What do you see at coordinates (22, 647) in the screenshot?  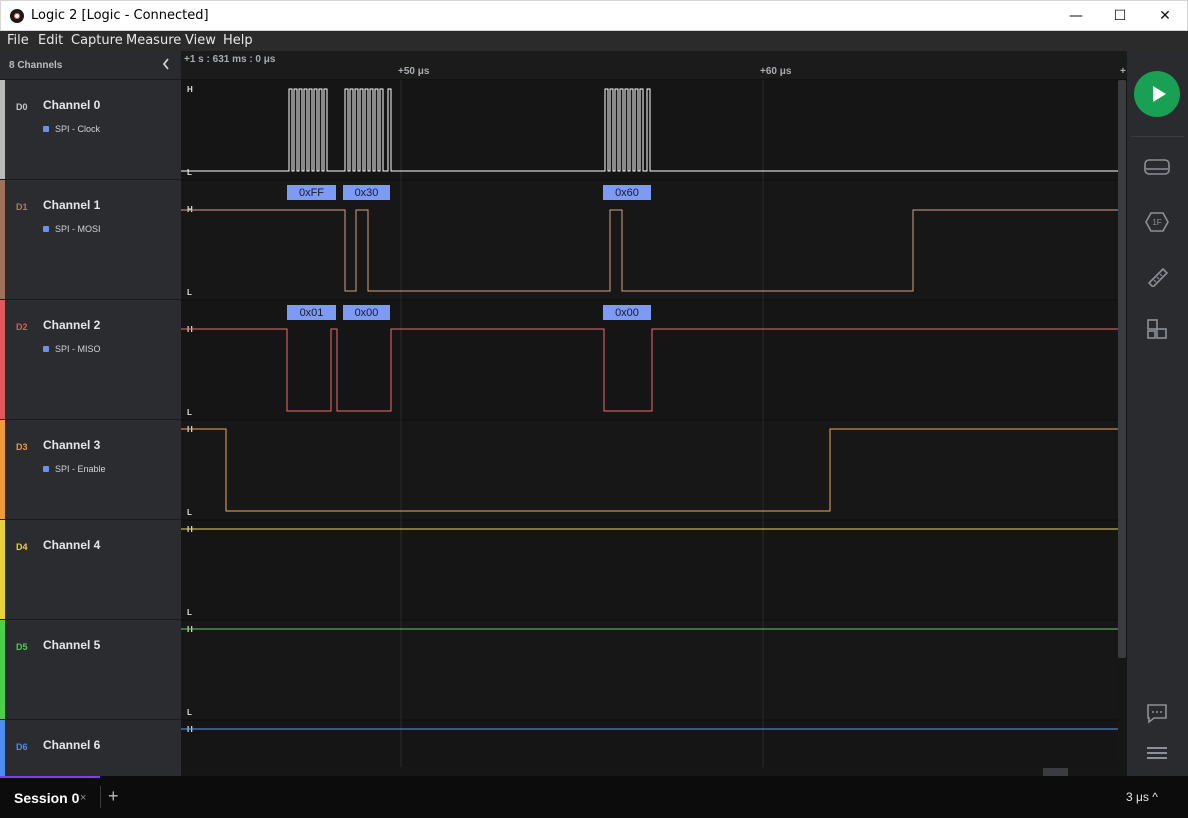 I see `channel-id: D5` at bounding box center [22, 647].